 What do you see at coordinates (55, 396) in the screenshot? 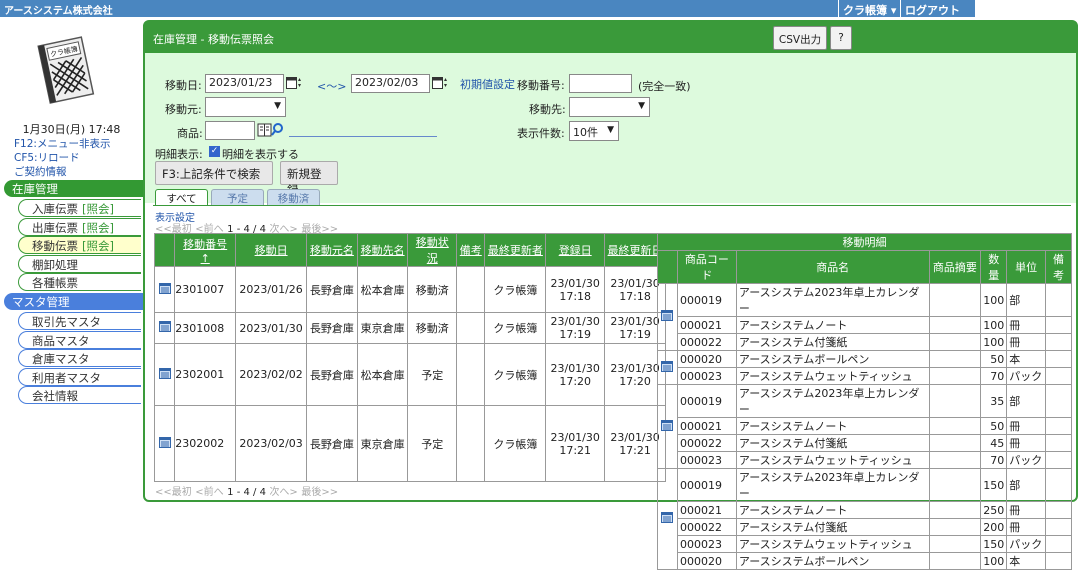
I see `sidebar-item-label: 会社情報` at bounding box center [55, 396].